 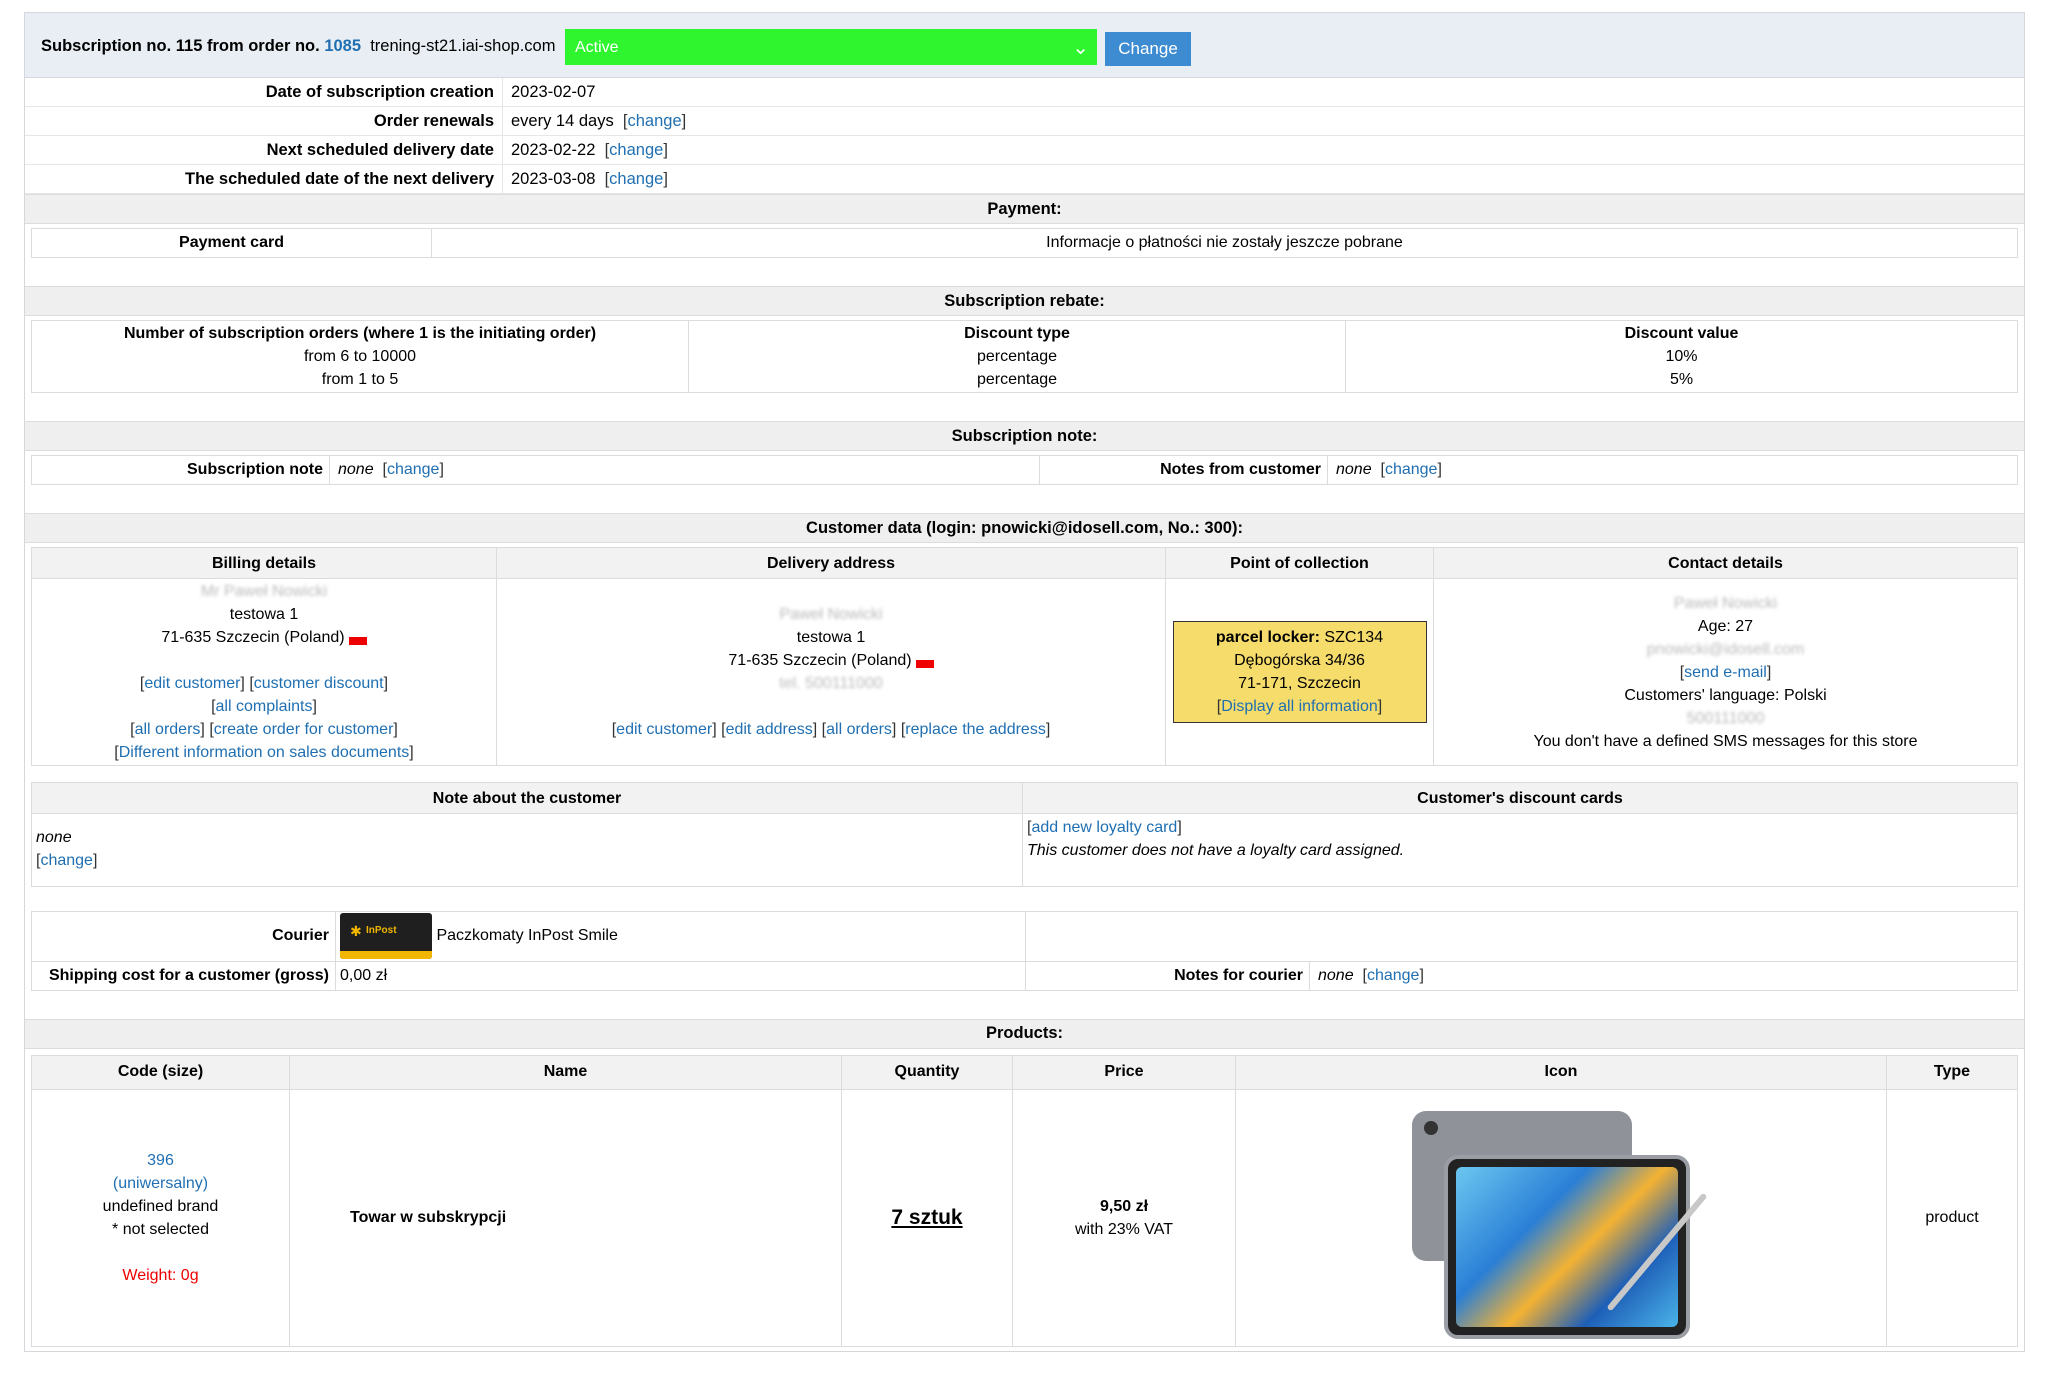 I want to click on change-courier-notes-link: change, so click(x=1393, y=975).